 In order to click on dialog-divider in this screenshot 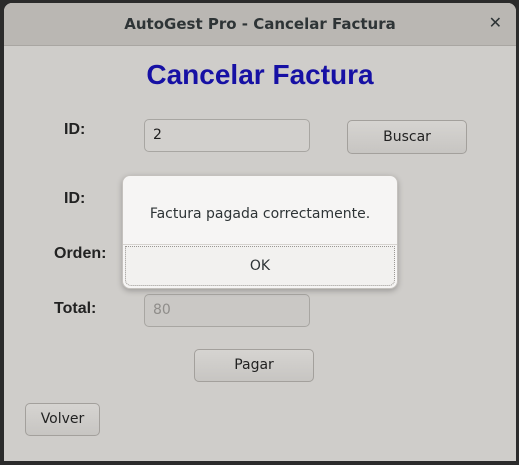, I will do `click(260, 244)`.